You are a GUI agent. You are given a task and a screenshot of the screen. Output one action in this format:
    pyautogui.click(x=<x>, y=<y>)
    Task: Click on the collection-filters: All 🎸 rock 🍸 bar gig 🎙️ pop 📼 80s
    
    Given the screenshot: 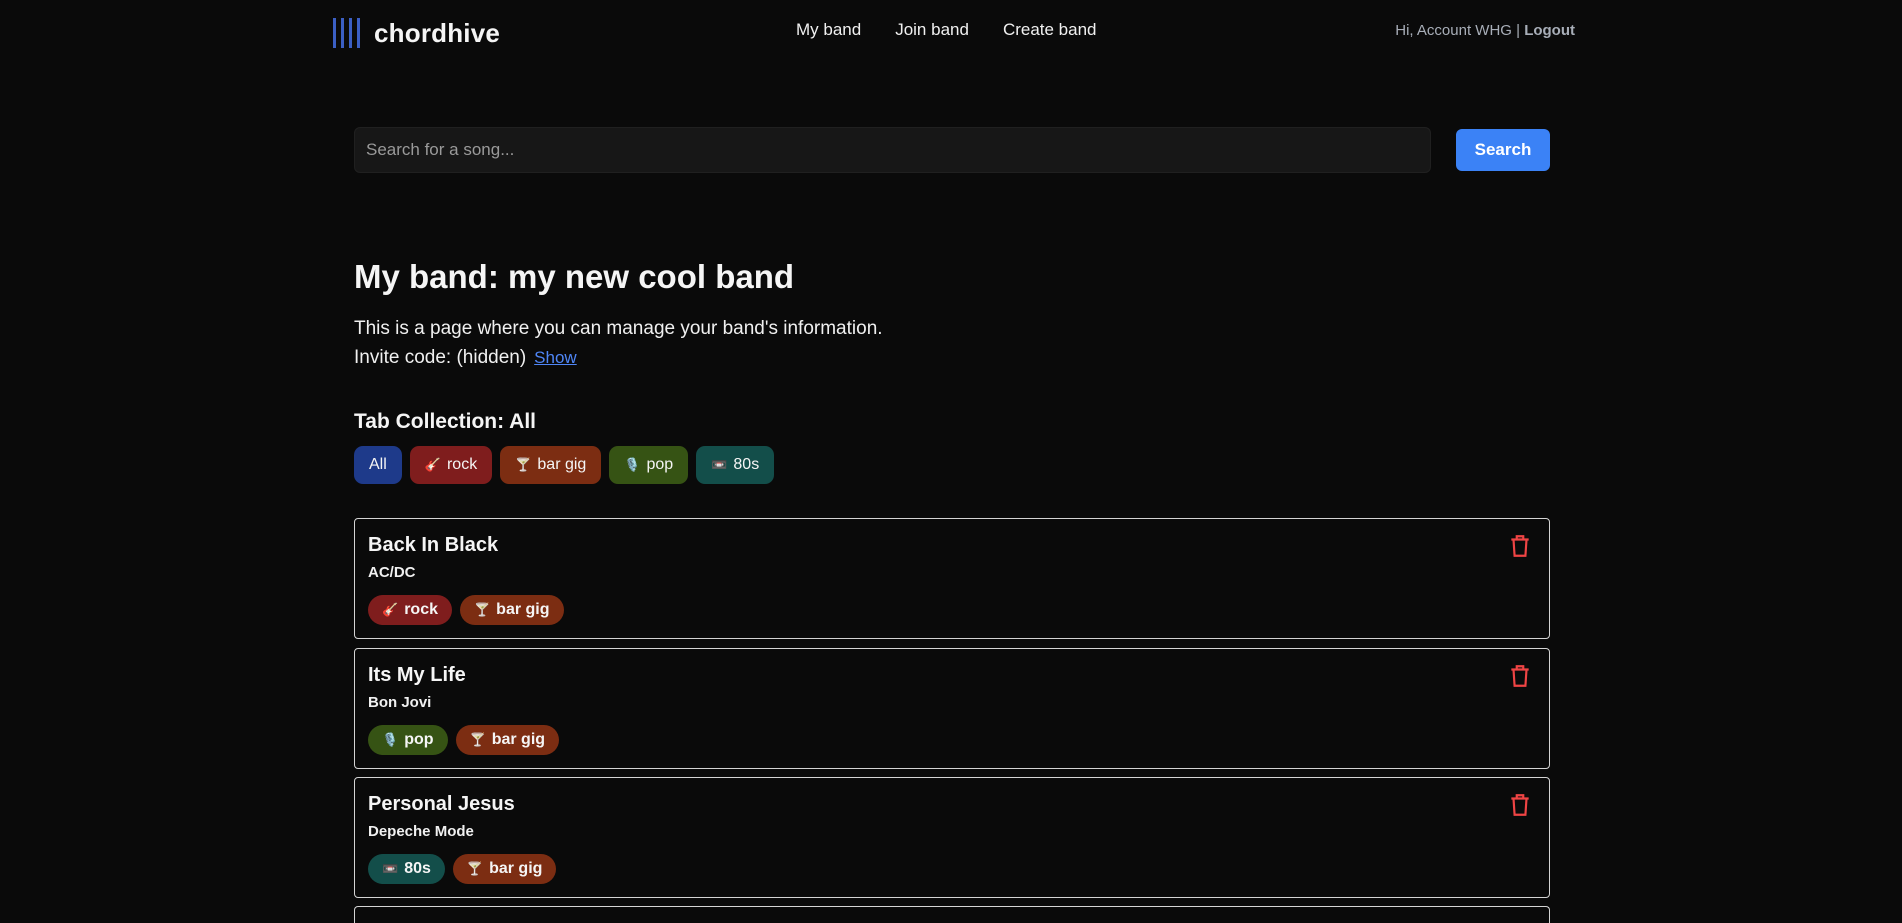 What is the action you would take?
    pyautogui.click(x=564, y=465)
    